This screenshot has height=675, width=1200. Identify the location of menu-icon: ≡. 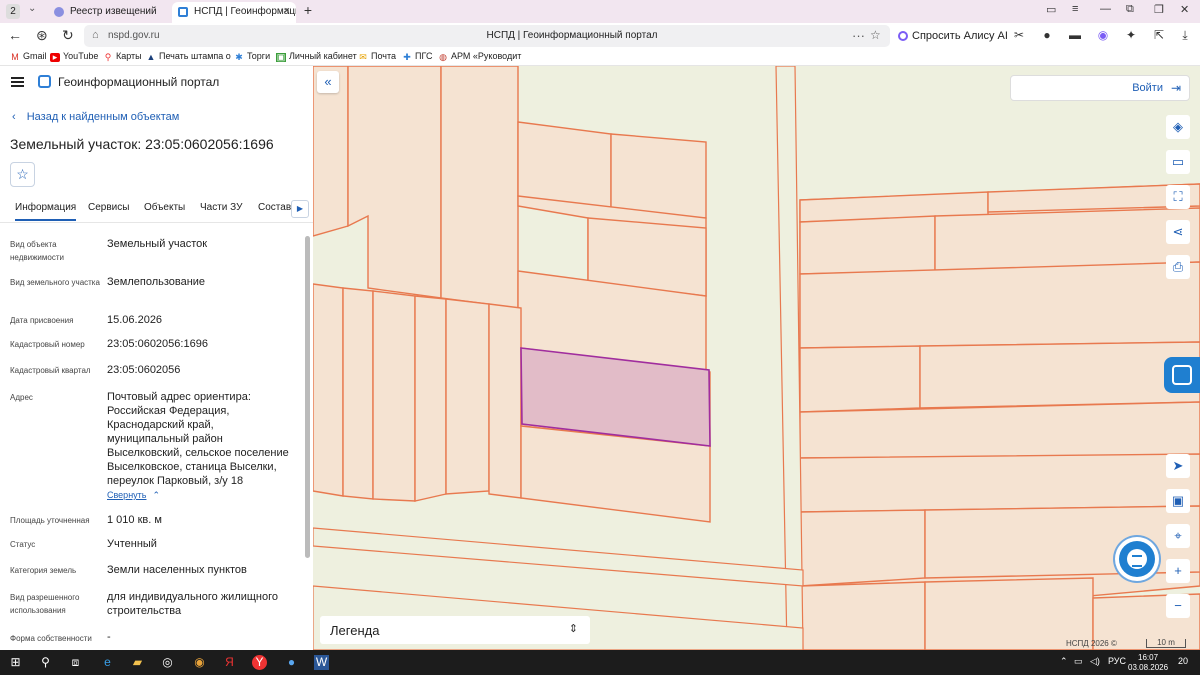
(1075, 9).